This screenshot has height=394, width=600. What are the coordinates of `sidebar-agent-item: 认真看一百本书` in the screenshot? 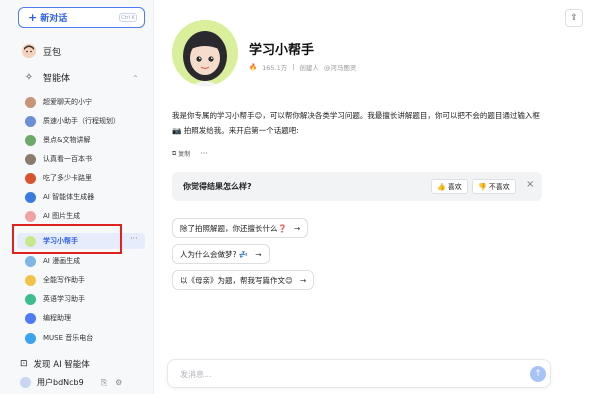 It's located at (58, 159).